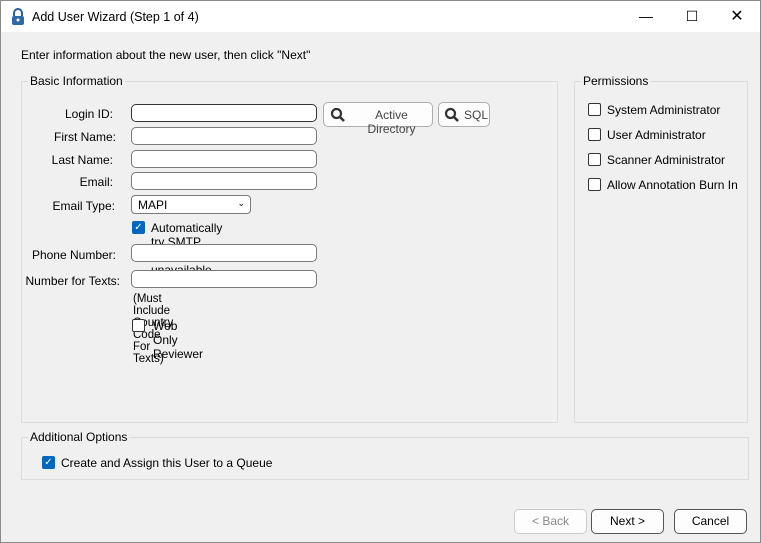  Describe the element at coordinates (737, 16) in the screenshot. I see `close-button: ✕` at that location.